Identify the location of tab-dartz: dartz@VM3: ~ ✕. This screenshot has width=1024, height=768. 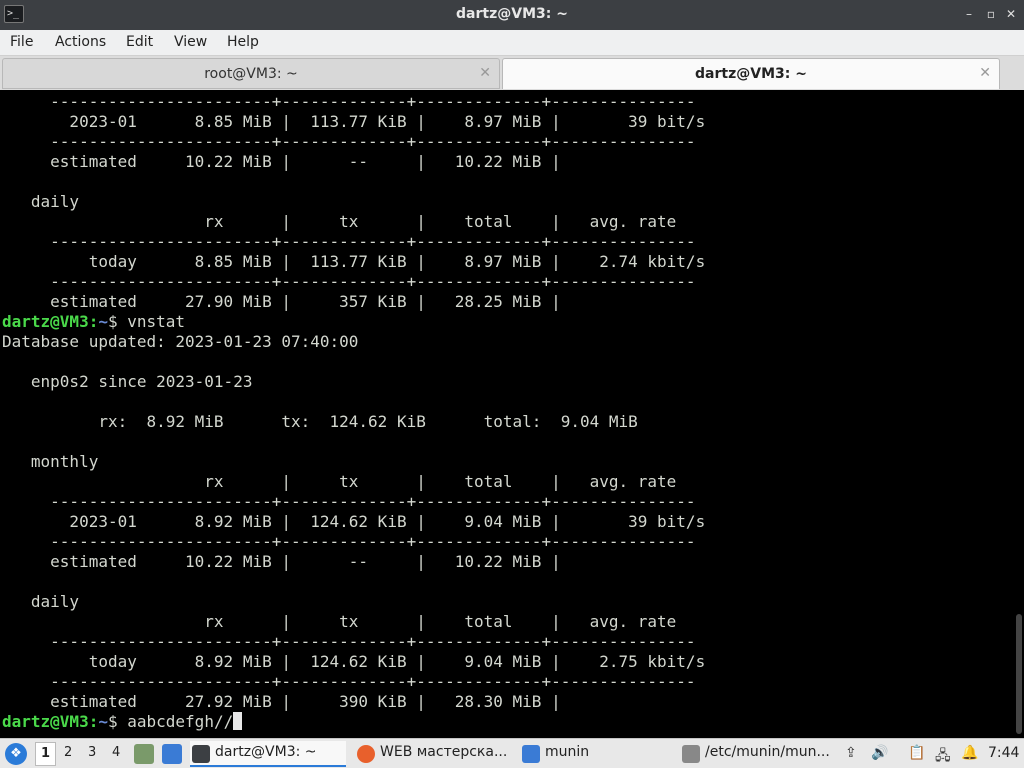
(751, 73).